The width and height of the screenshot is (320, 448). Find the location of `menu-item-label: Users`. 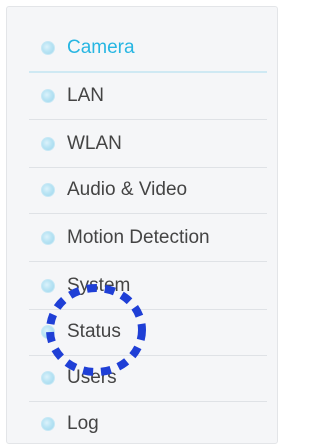

menu-item-label: Users is located at coordinates (92, 377).